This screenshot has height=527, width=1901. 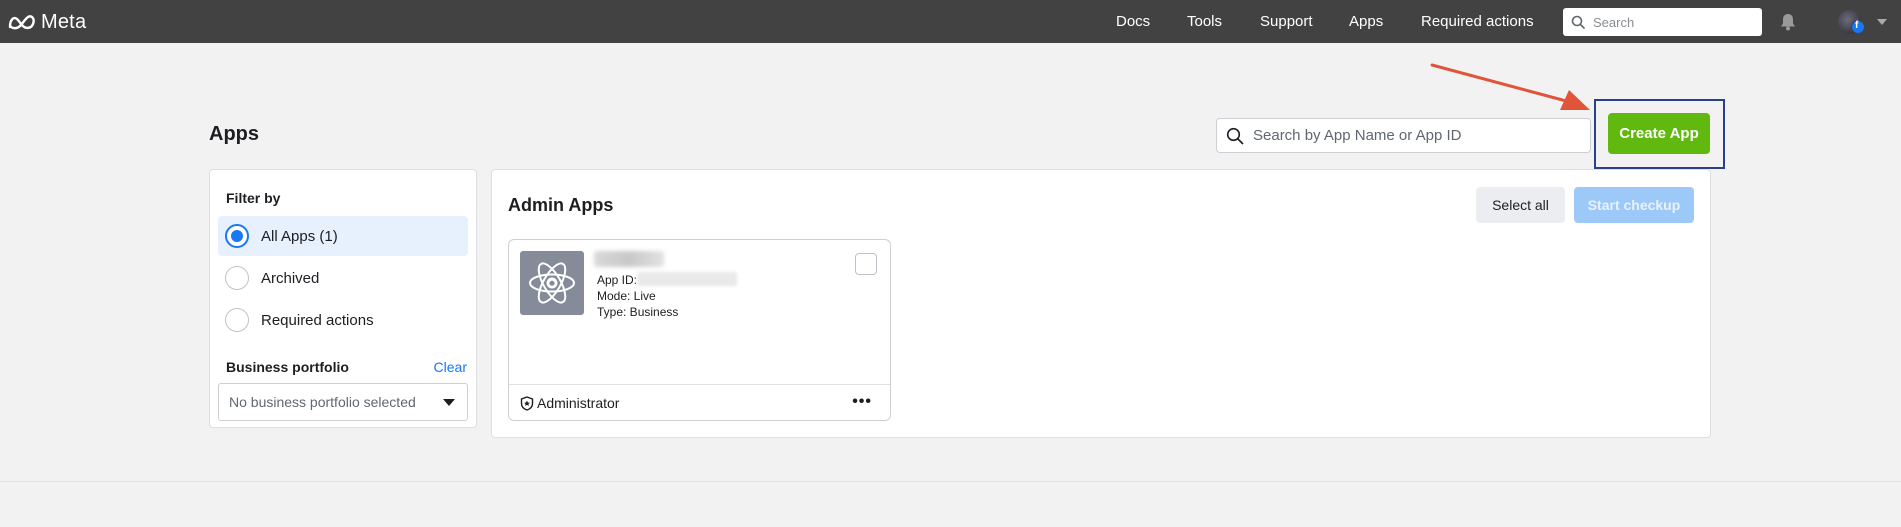 I want to click on admin-apps-heading: Admin Apps, so click(x=561, y=205).